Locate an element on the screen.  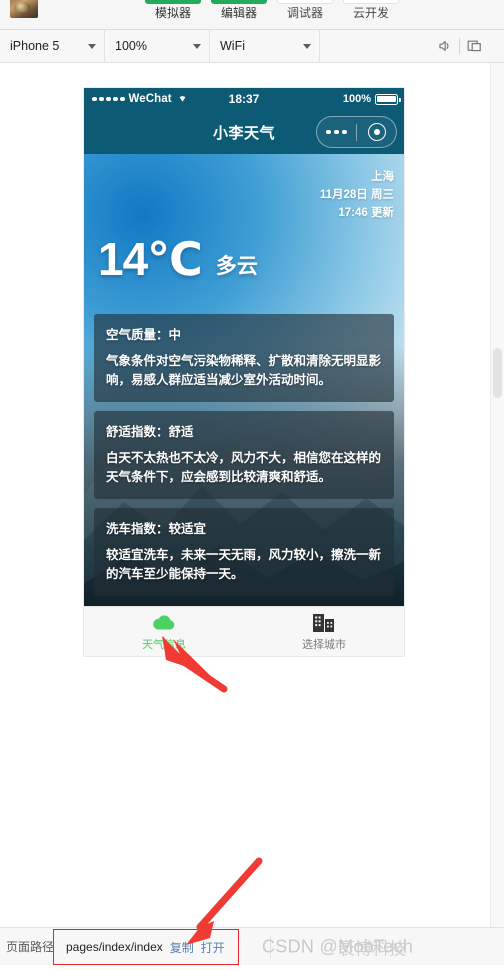
ide-nav-cloud: 云开发 is located at coordinates (371, 10).